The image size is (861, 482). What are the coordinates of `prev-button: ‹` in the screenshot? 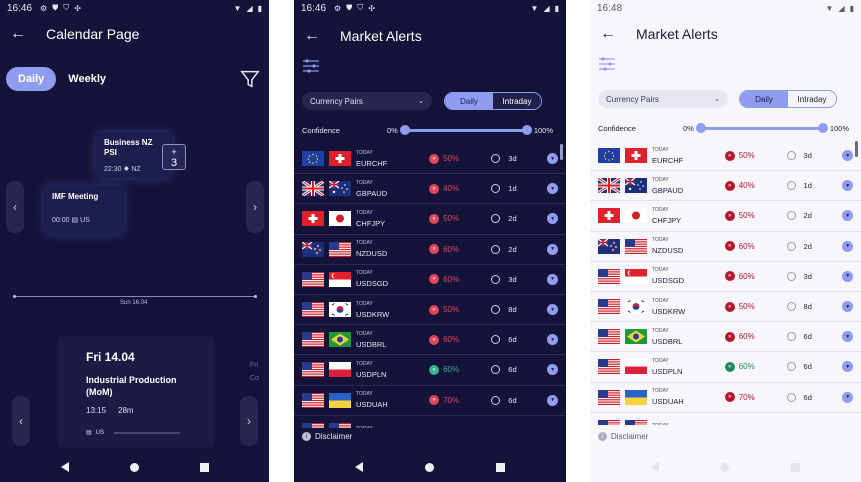 It's located at (15, 207).